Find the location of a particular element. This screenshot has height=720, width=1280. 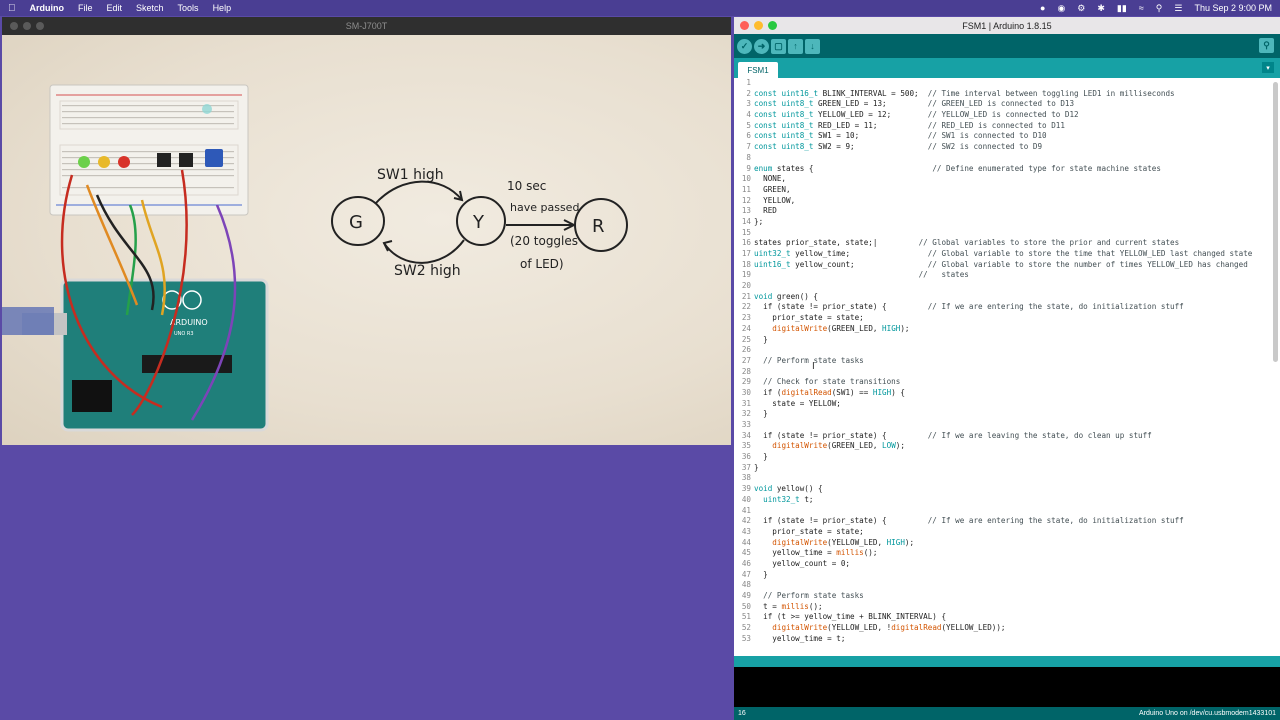

code-token: yellow_count; is located at coordinates (861, 264).